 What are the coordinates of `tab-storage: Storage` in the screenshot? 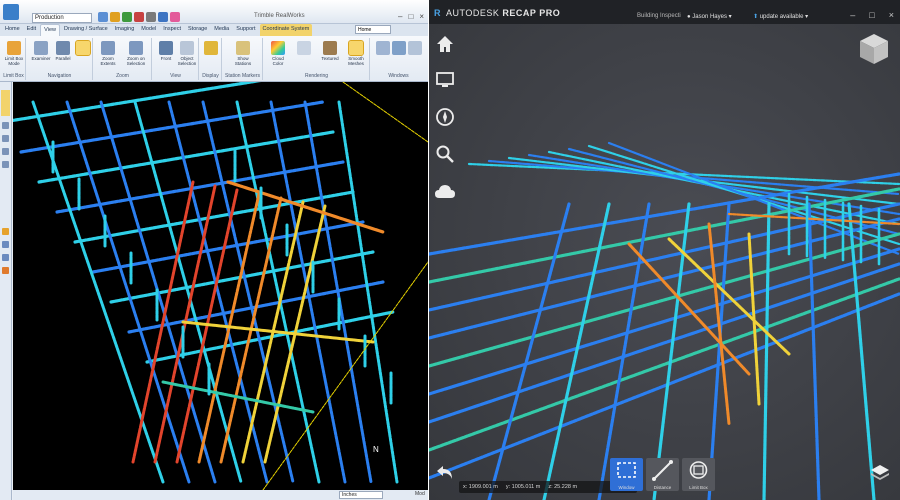 It's located at (197, 30).